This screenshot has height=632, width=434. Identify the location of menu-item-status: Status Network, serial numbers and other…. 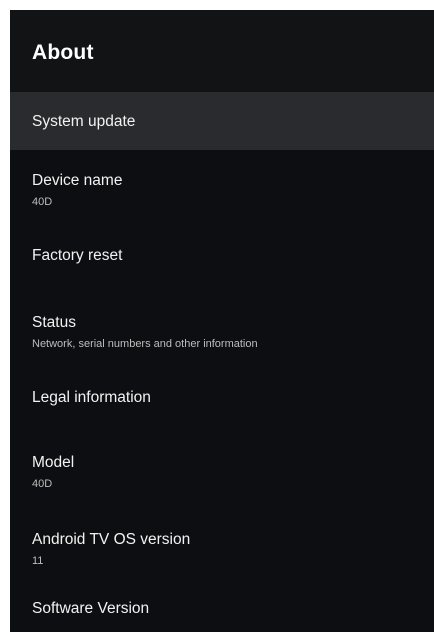
(222, 329).